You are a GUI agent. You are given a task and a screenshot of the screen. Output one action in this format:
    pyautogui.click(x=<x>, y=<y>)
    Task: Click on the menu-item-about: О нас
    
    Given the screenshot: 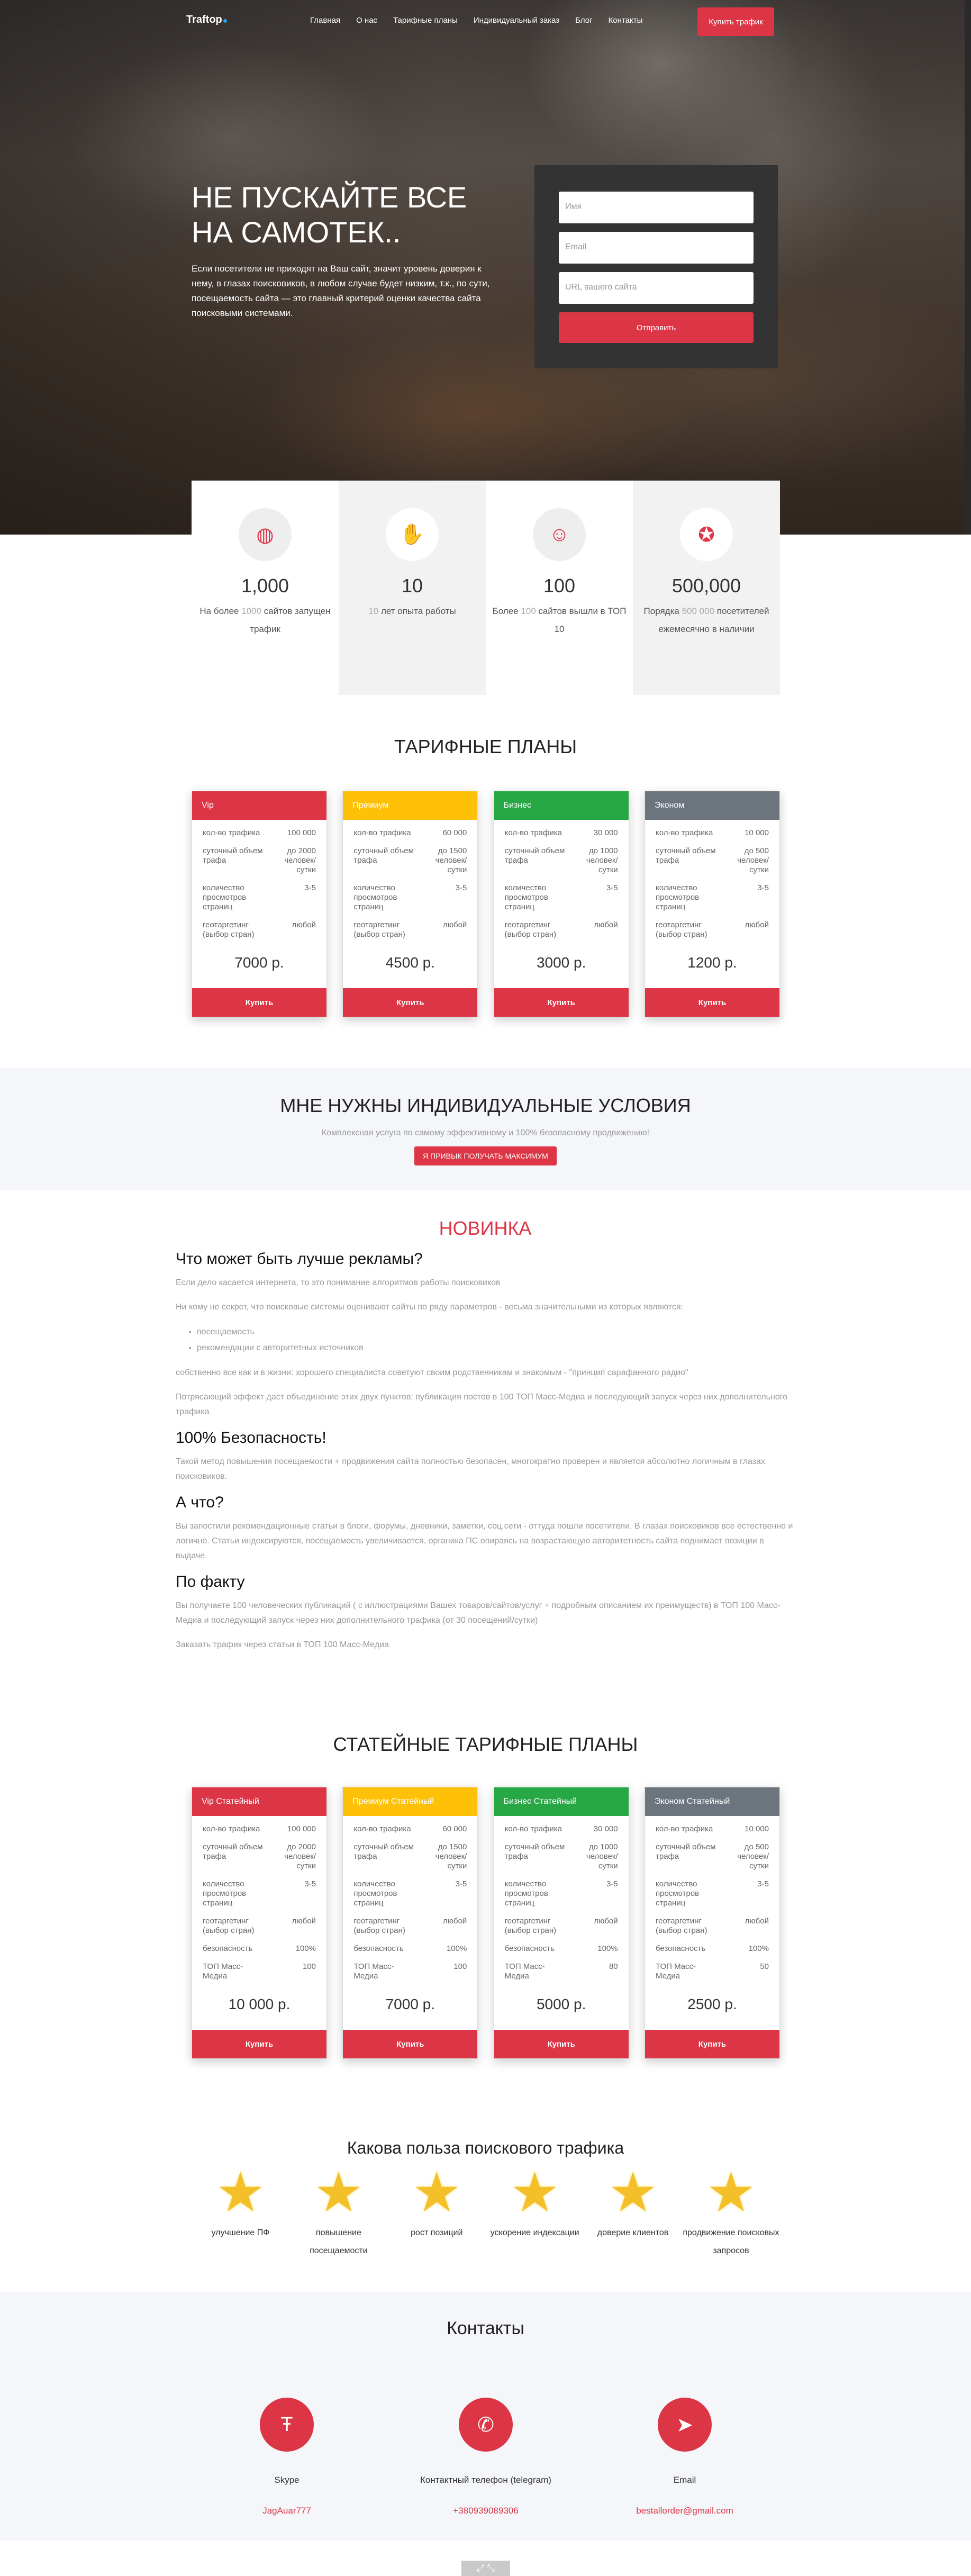 What is the action you would take?
    pyautogui.click(x=366, y=20)
    